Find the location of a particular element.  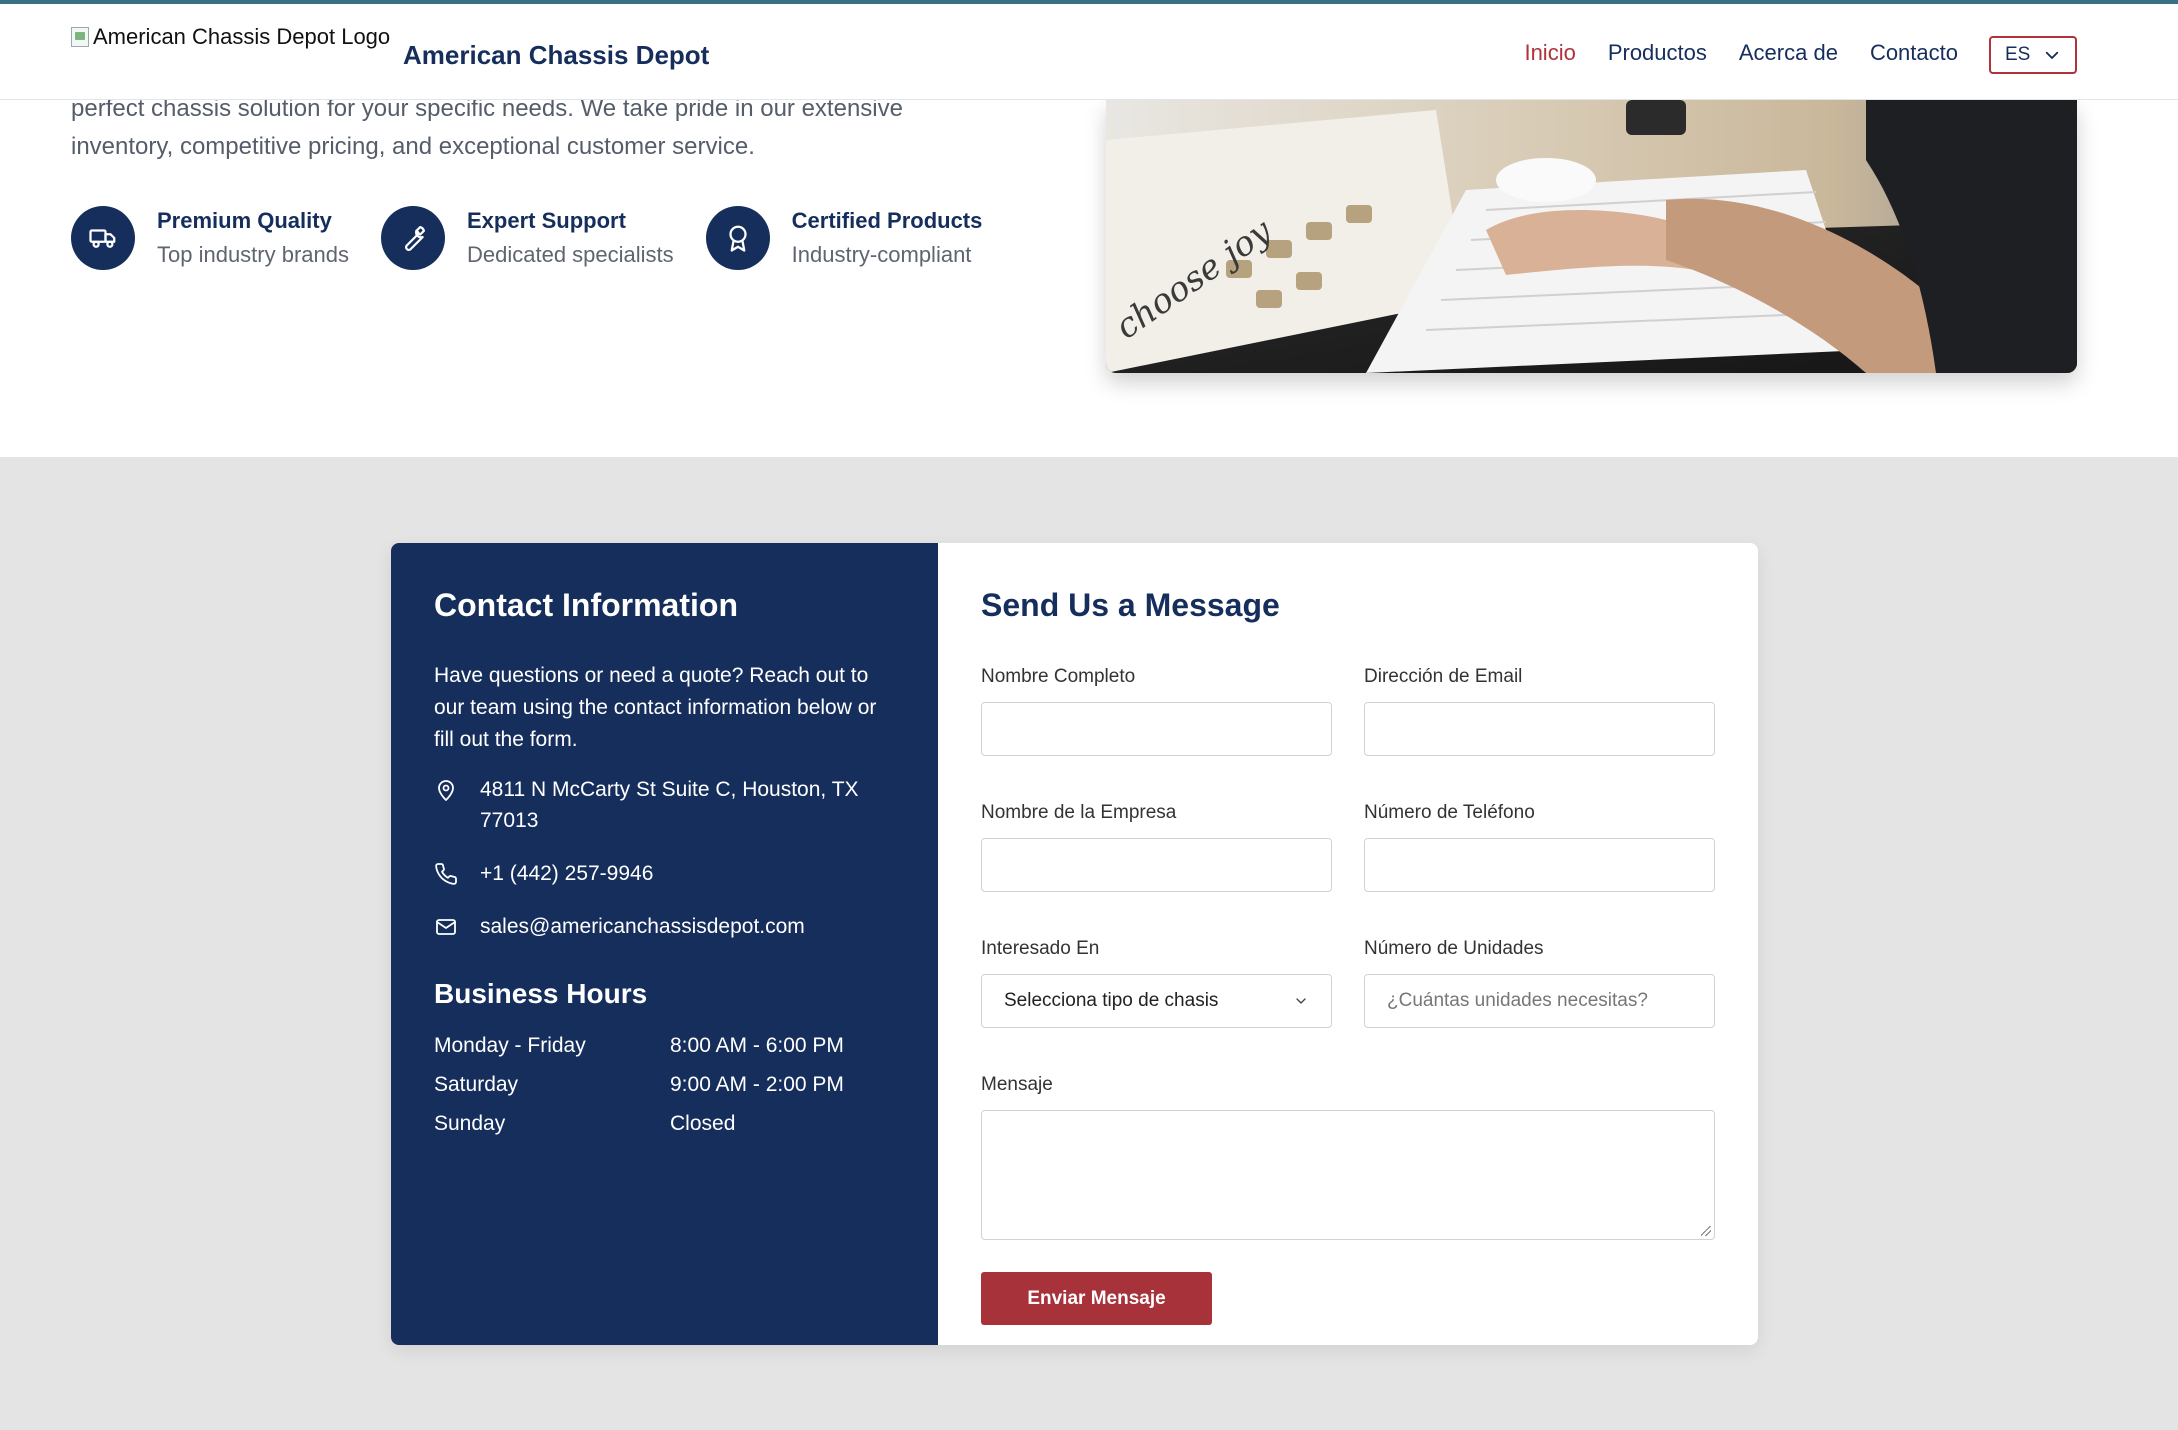

hours-time: 8:00 AM - 6:00 PM is located at coordinates (757, 1045).